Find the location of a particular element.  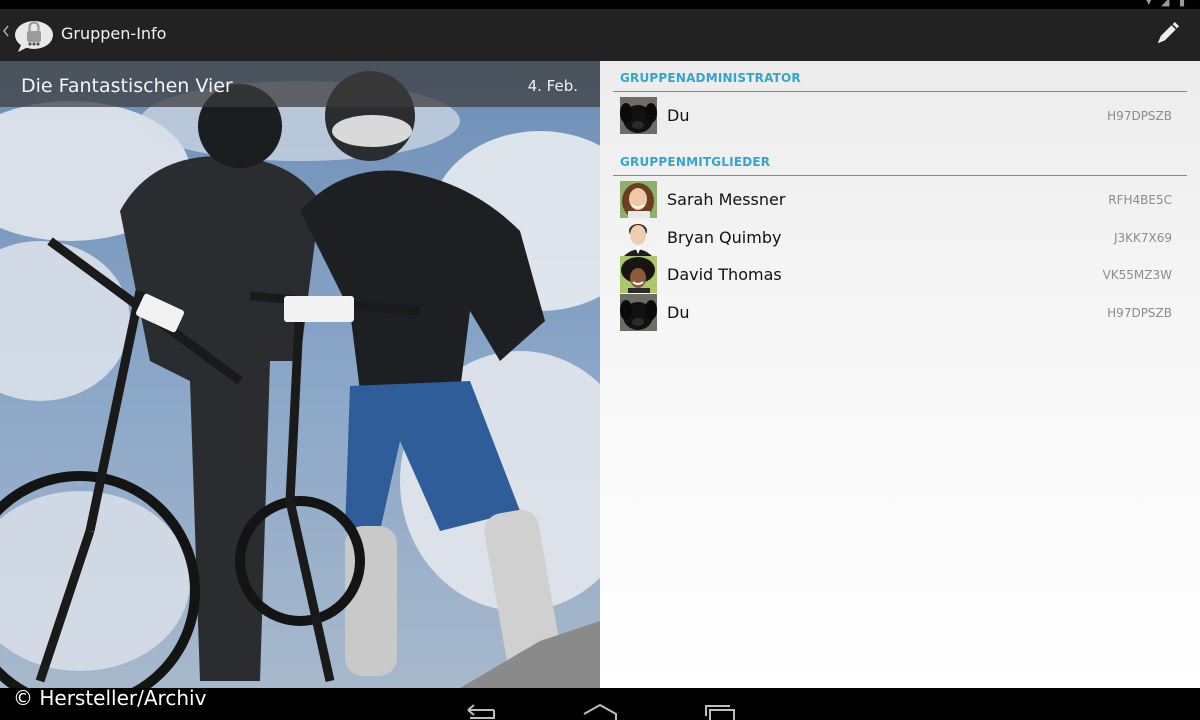

lock-chat-icon is located at coordinates (34, 35).